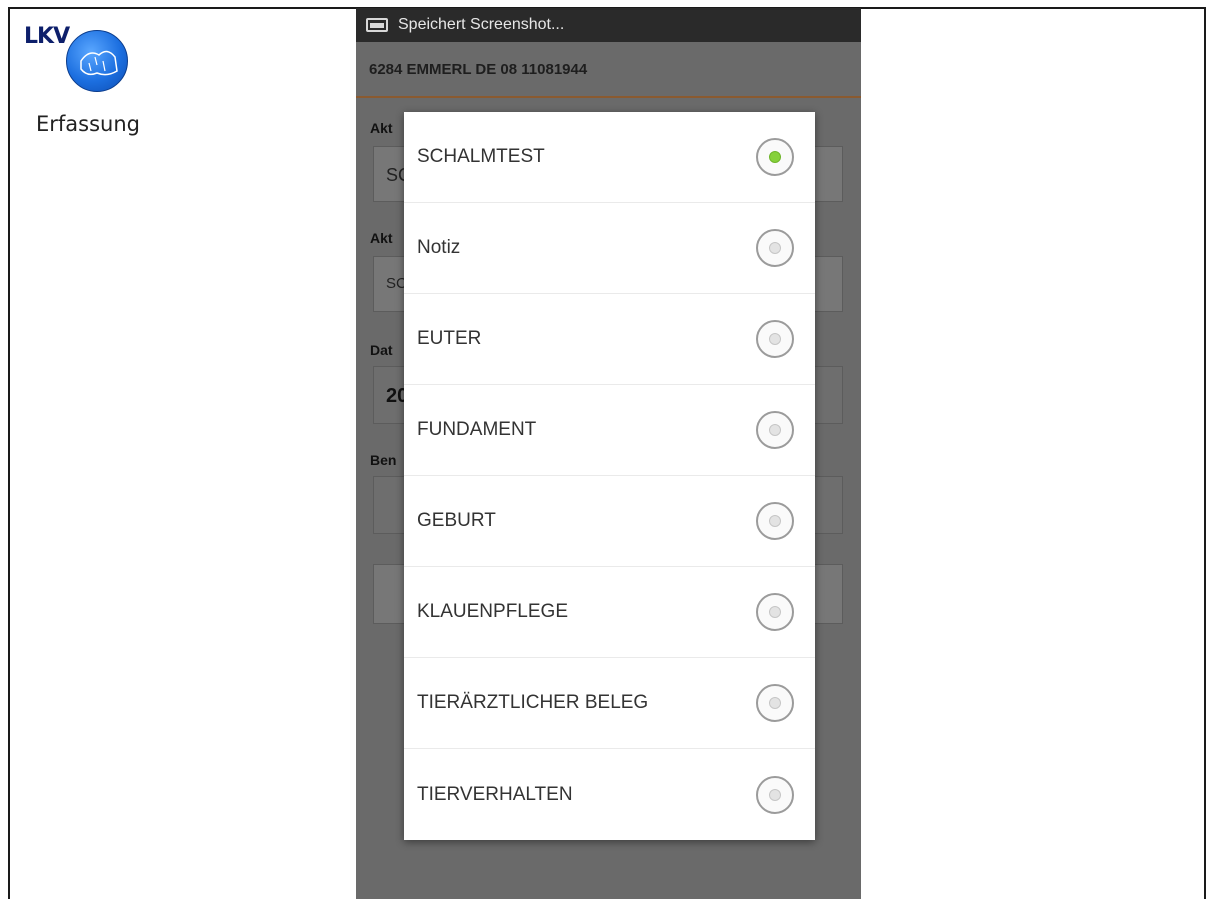  Describe the element at coordinates (439, 247) in the screenshot. I see `dialog-option-label: Notiz` at that location.